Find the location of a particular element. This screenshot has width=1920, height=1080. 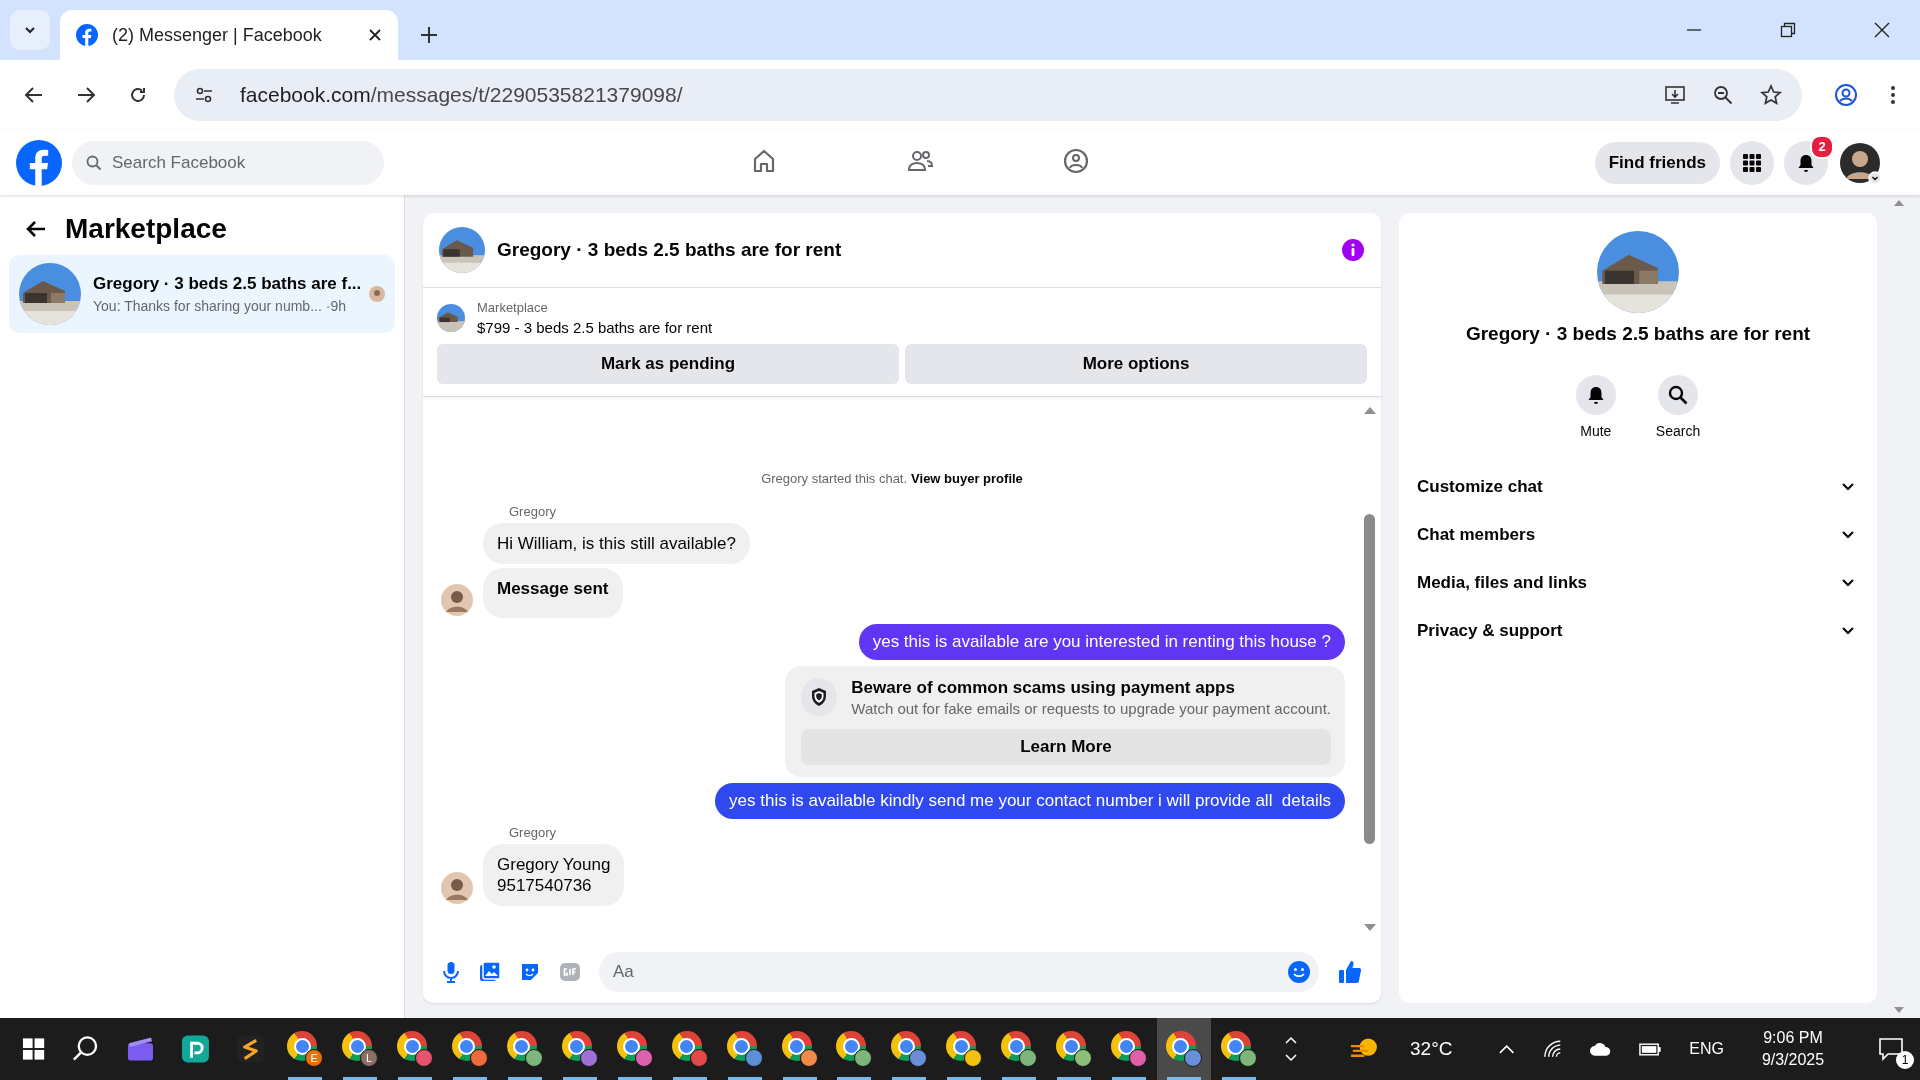

message-bubble: Hi William, is this still available? is located at coordinates (616, 544).